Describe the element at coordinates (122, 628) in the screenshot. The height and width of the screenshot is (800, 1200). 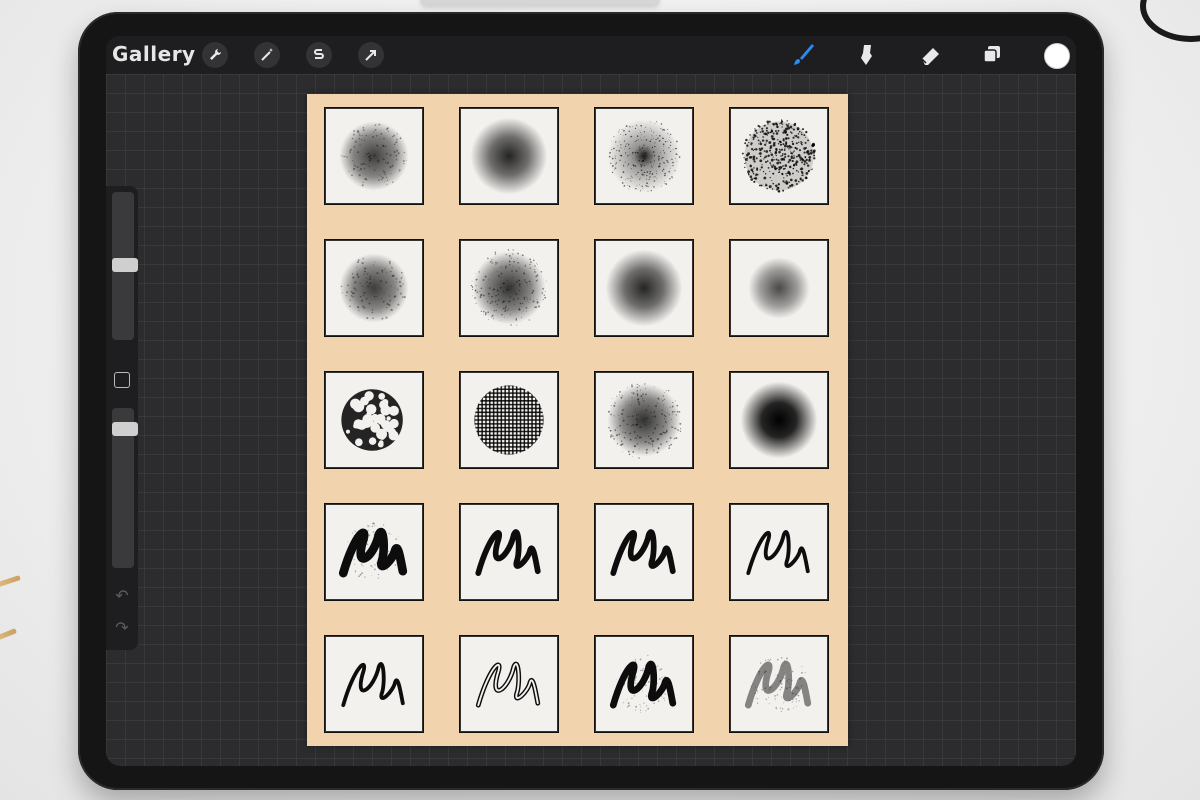
I see `redo-arrow-icon: ↷` at that location.